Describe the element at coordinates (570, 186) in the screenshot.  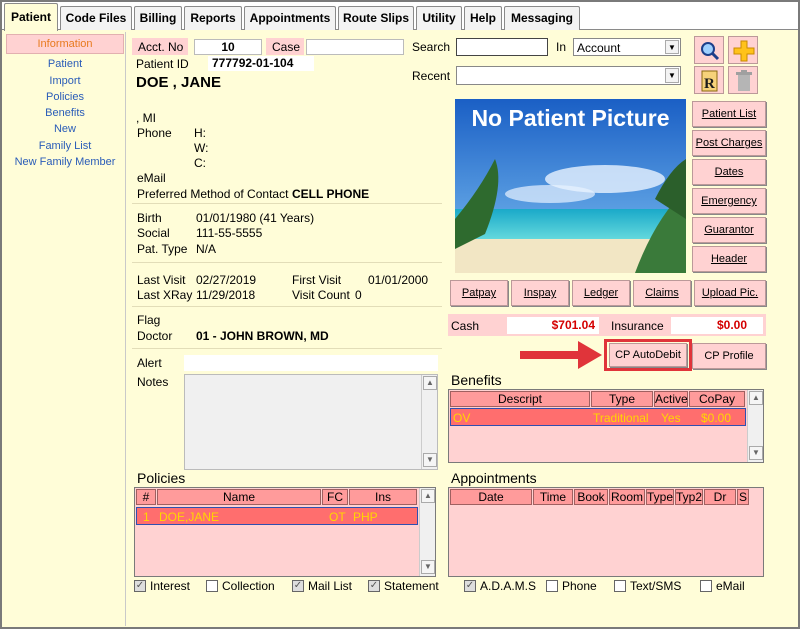
I see `patient-picture: No Patient Picture` at that location.